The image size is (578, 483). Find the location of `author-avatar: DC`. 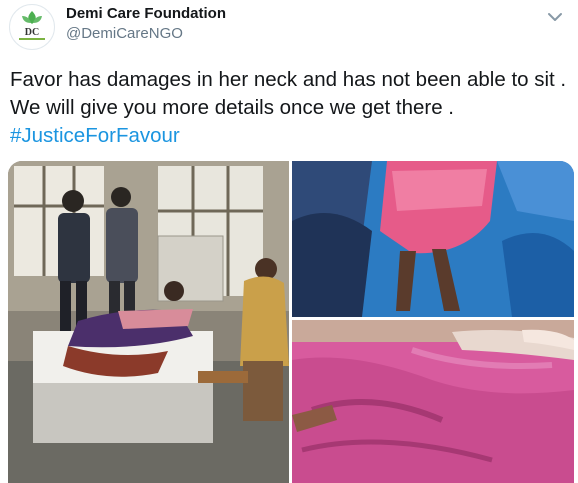

author-avatar: DC is located at coordinates (32, 27).